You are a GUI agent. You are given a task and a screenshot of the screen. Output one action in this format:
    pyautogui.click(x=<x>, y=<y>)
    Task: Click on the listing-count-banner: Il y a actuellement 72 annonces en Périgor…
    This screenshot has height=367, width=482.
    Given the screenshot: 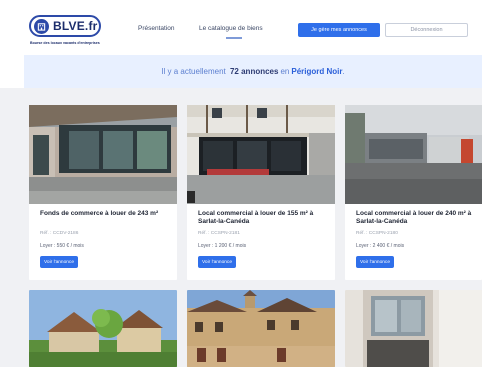 What is the action you would take?
    pyautogui.click(x=253, y=71)
    